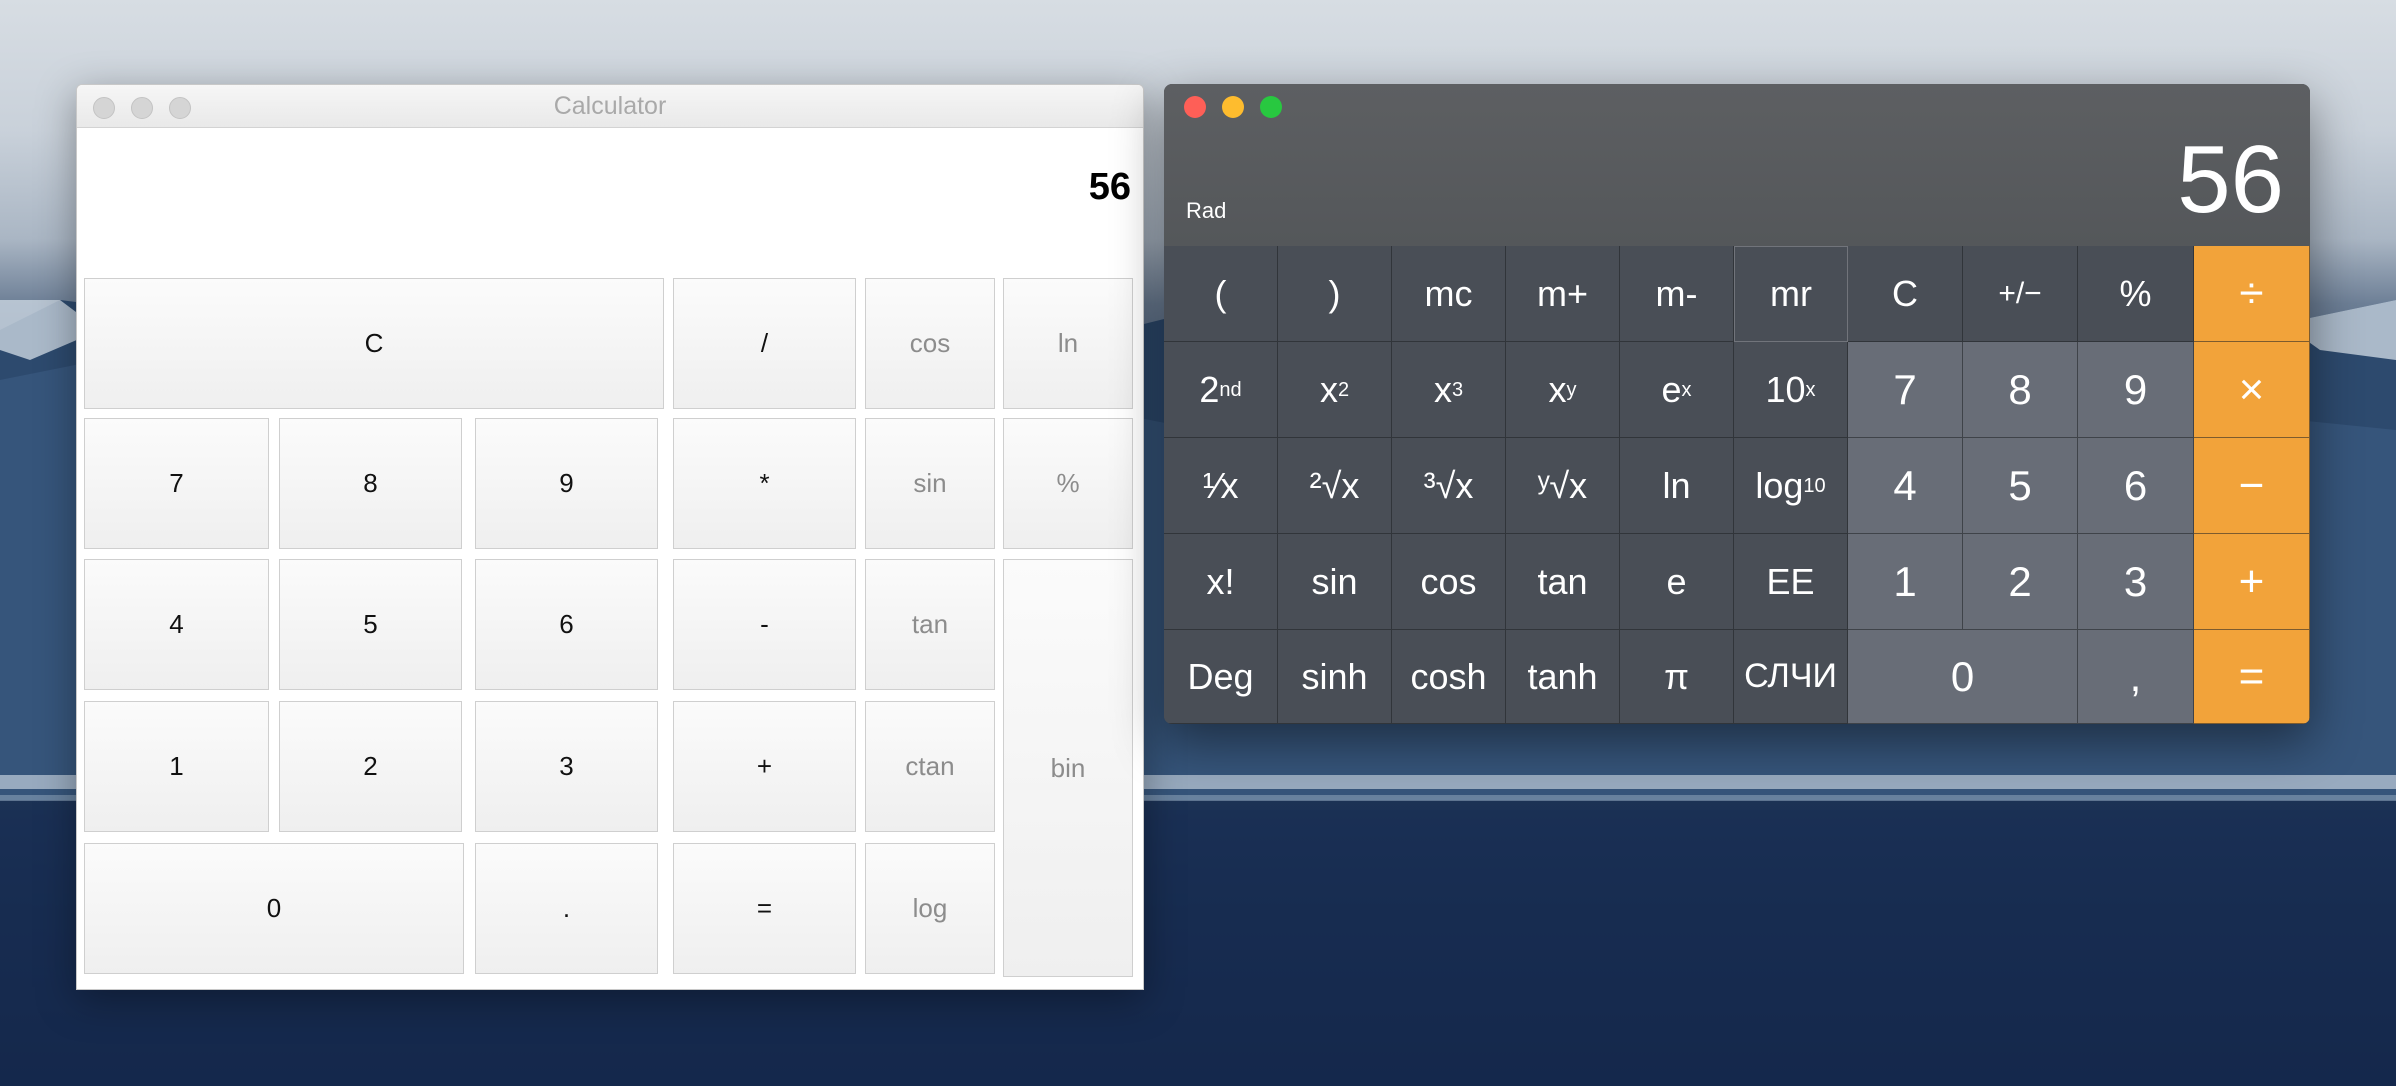  I want to click on tanh-button: tanh, so click(1563, 677).